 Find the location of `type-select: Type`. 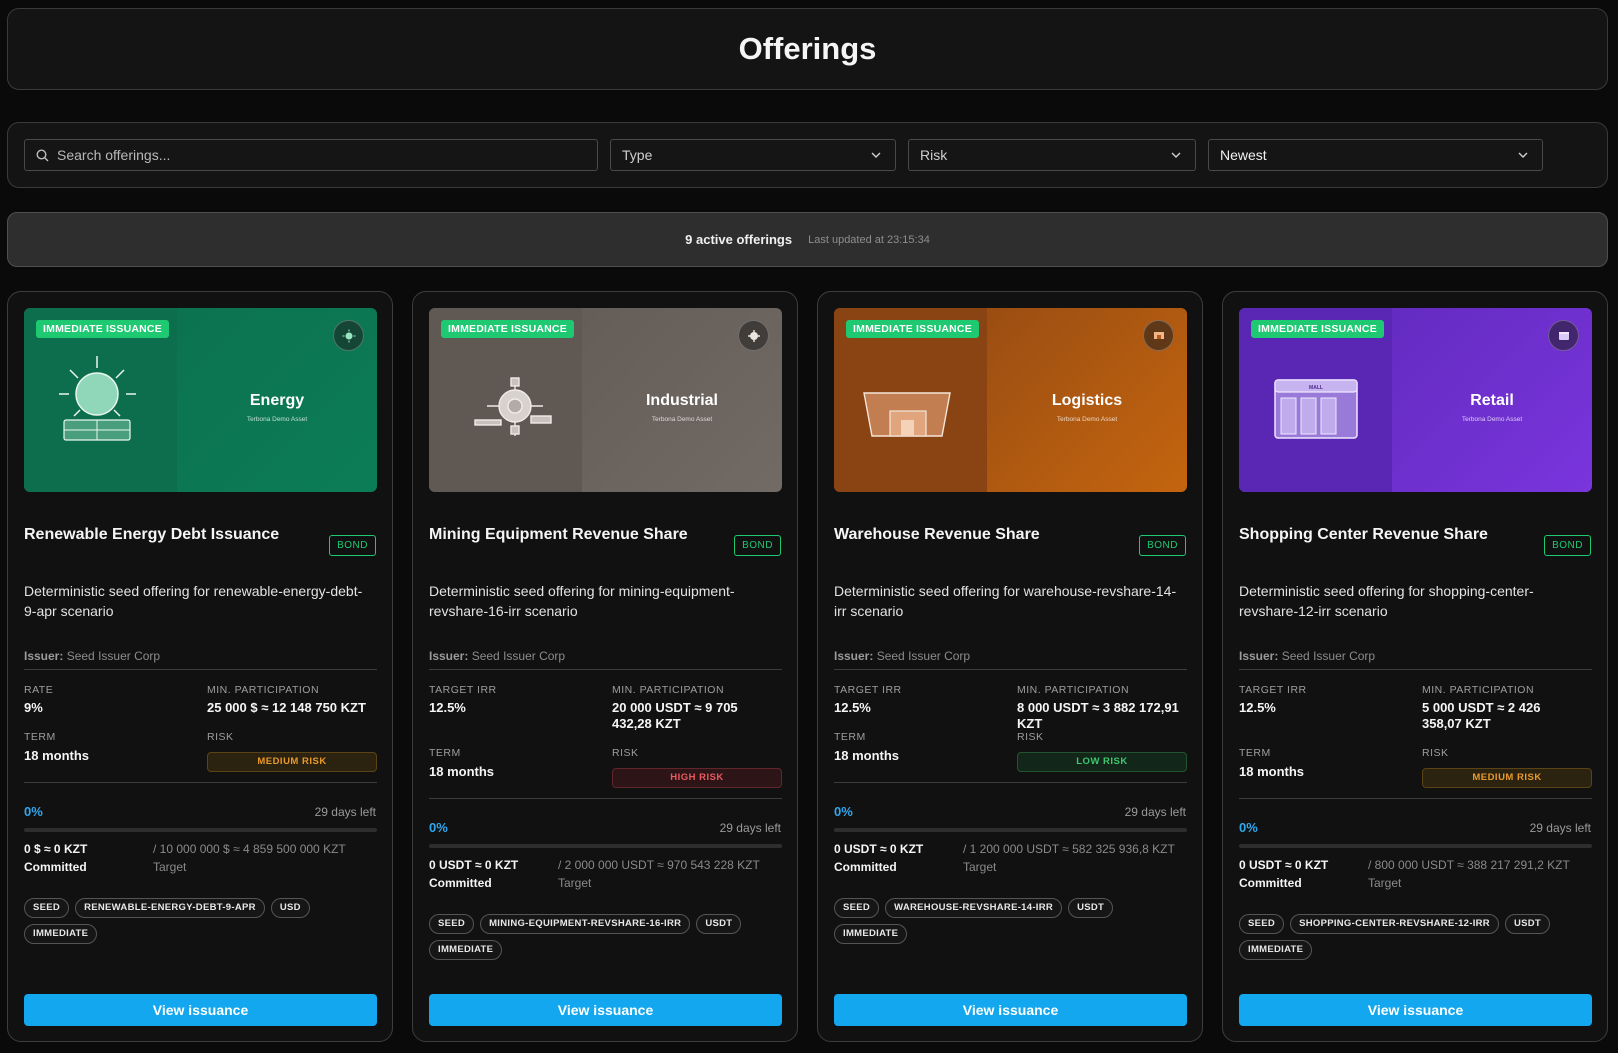

type-select: Type is located at coordinates (753, 155).